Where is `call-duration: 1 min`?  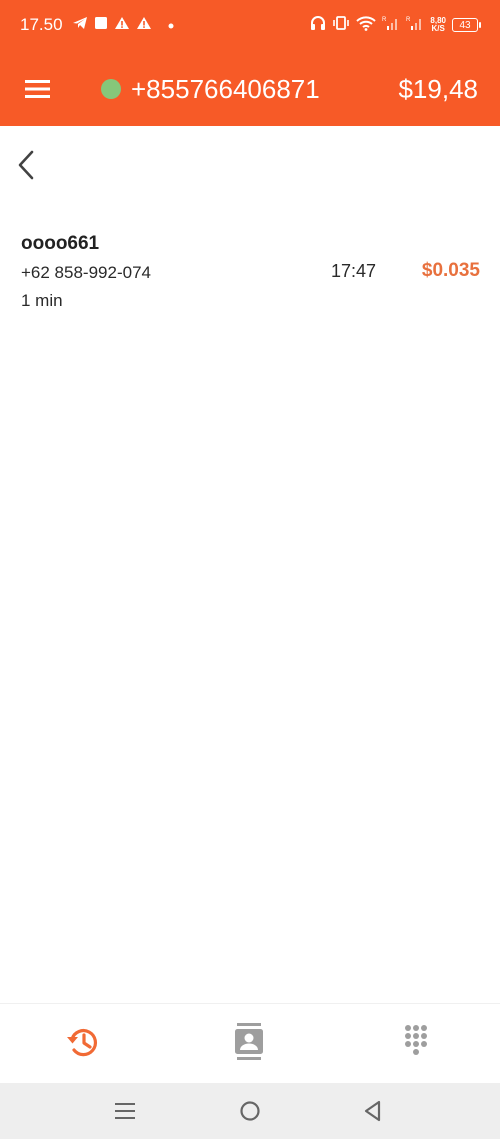 call-duration: 1 min is located at coordinates (42, 300).